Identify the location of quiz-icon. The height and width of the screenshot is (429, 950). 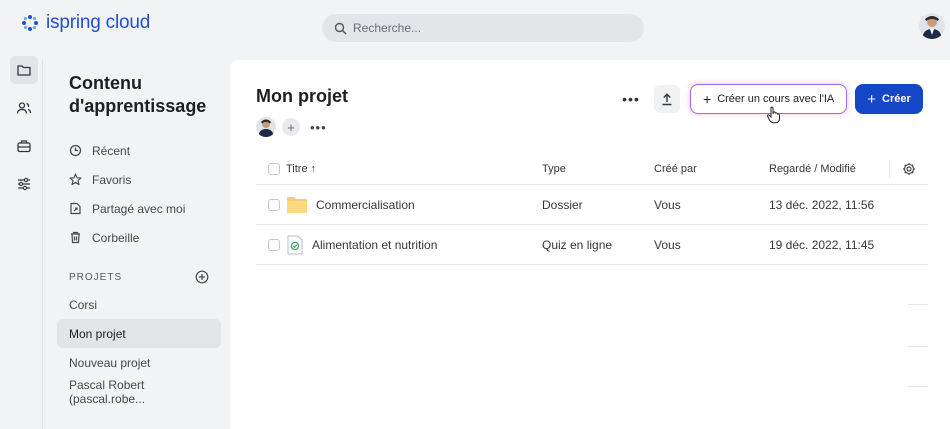
(295, 244).